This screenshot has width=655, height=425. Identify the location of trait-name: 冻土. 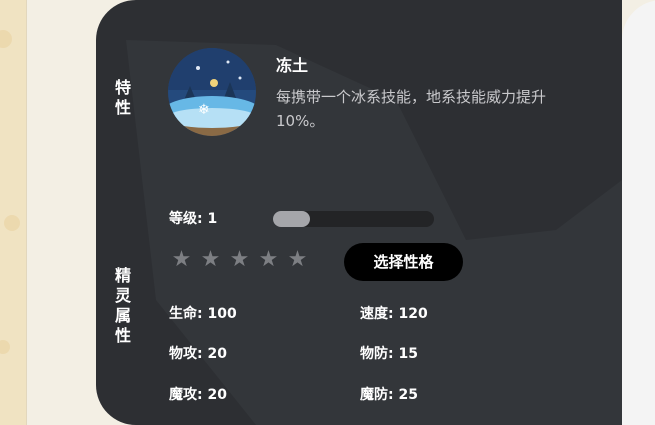
(292, 65).